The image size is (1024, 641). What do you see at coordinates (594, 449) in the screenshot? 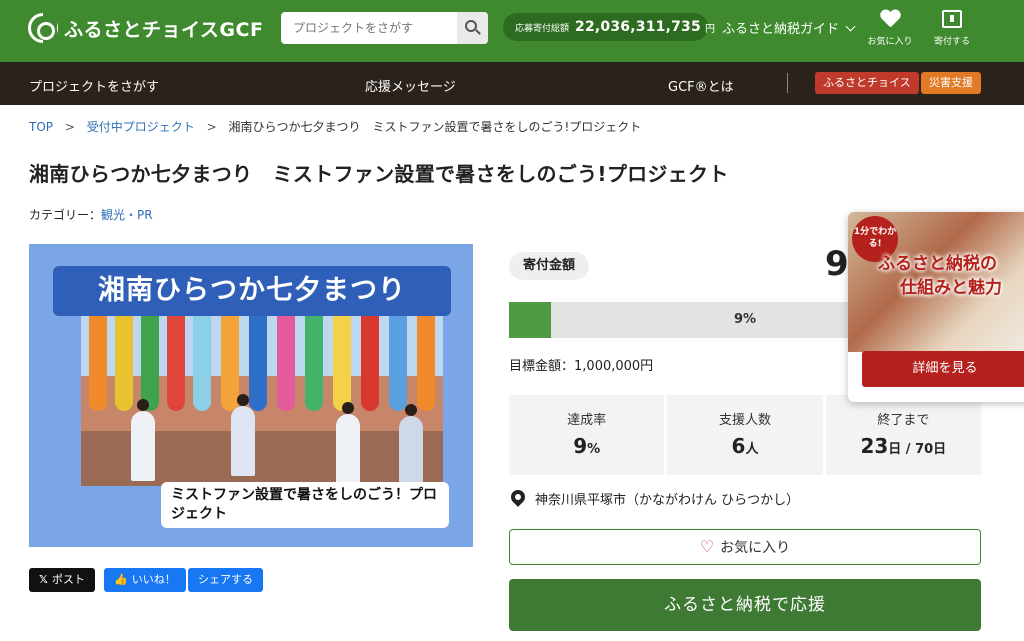
I see `stat-unit: %` at bounding box center [594, 449].